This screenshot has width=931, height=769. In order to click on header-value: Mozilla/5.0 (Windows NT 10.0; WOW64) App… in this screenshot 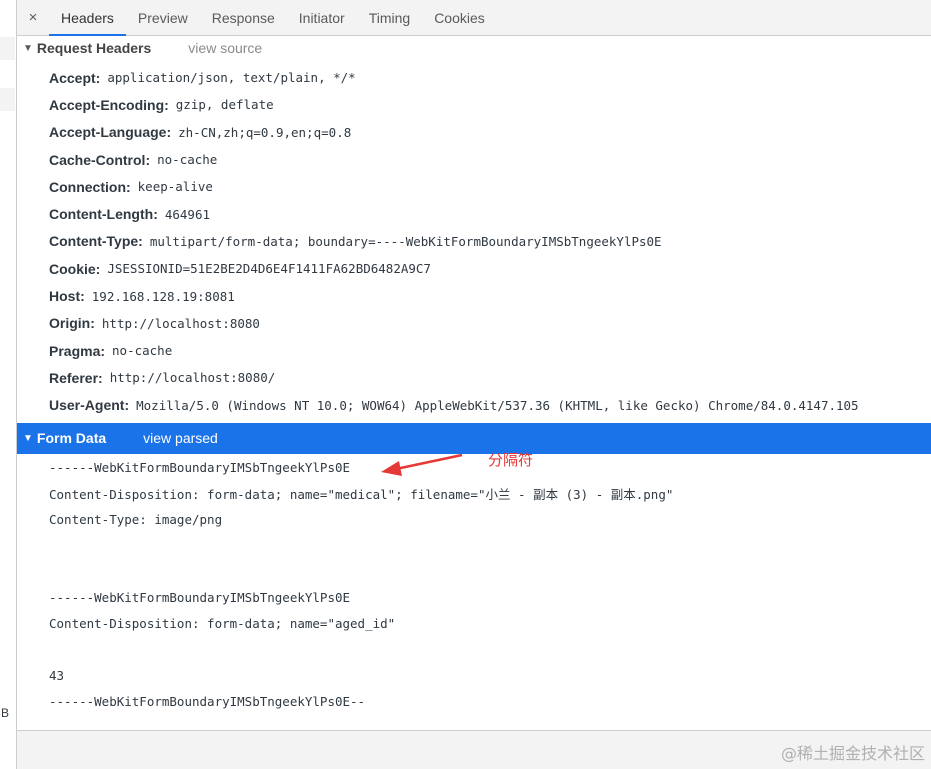, I will do `click(497, 405)`.